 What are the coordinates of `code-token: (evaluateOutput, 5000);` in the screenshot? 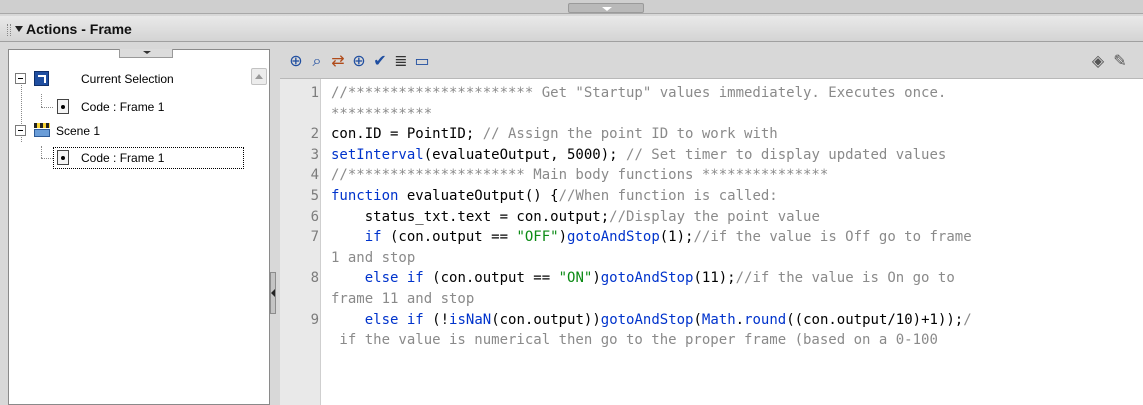 It's located at (525, 154).